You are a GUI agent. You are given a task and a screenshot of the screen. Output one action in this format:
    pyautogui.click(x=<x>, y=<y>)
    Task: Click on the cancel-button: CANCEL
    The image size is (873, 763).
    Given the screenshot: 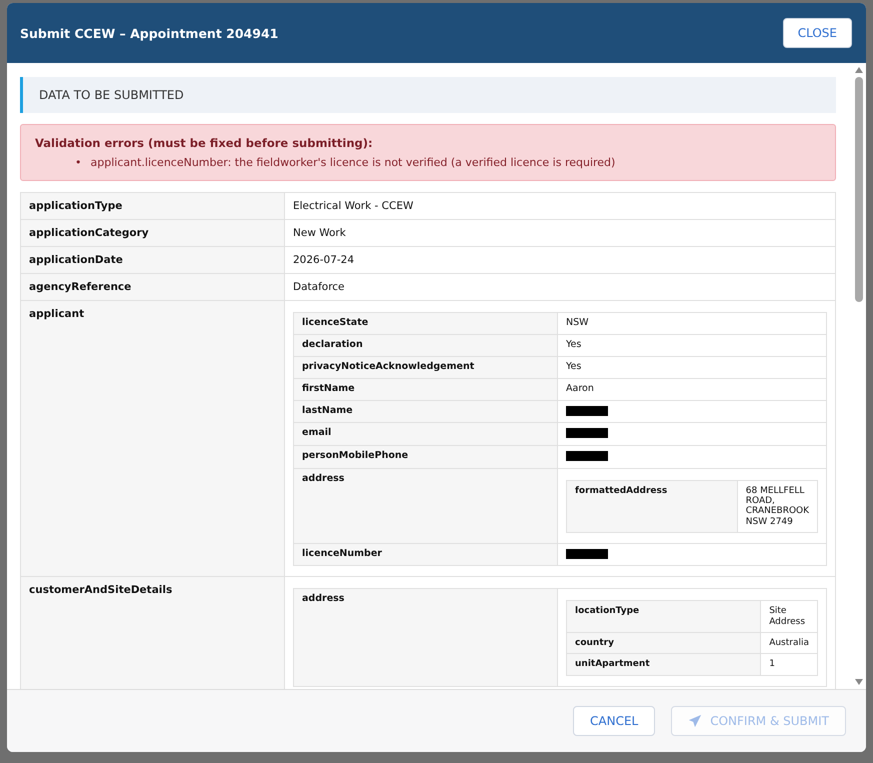 What is the action you would take?
    pyautogui.click(x=614, y=721)
    